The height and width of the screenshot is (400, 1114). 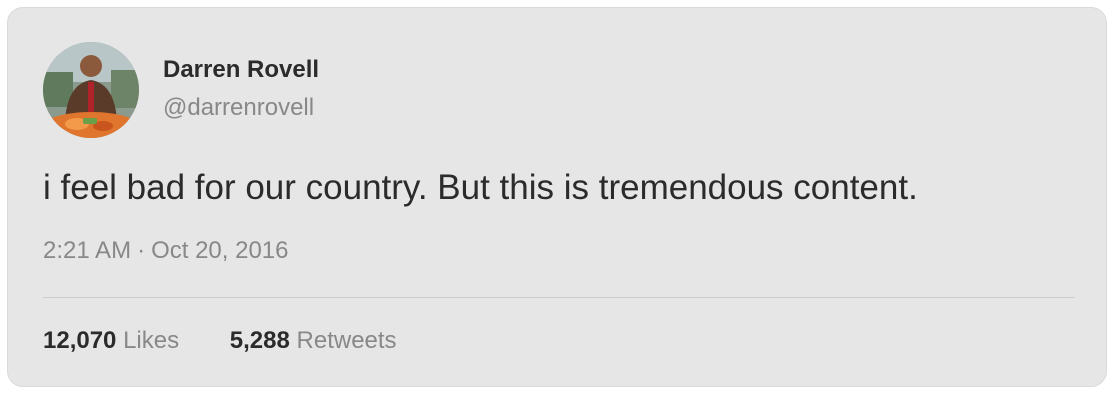 I want to click on retweets-label: Retweets, so click(x=346, y=340).